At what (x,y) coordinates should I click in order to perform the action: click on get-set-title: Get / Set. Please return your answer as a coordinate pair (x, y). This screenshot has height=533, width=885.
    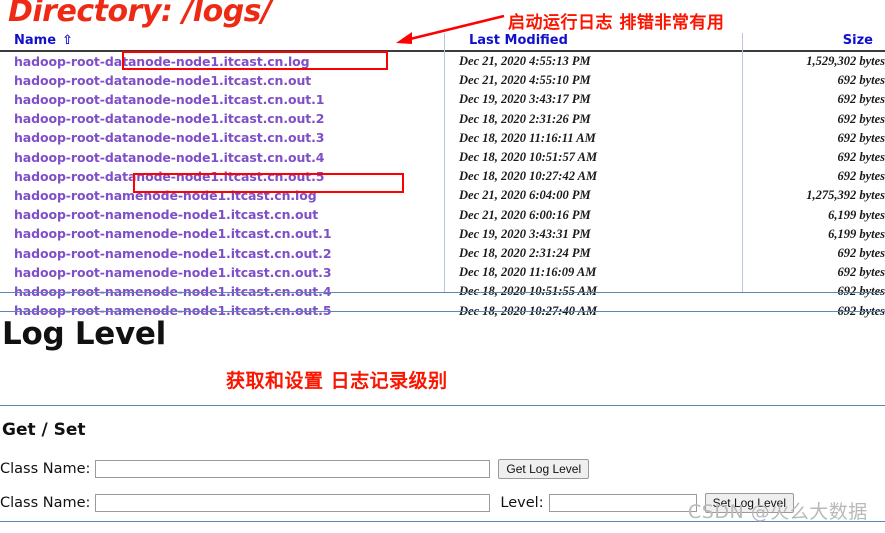
    Looking at the image, I should click on (44, 430).